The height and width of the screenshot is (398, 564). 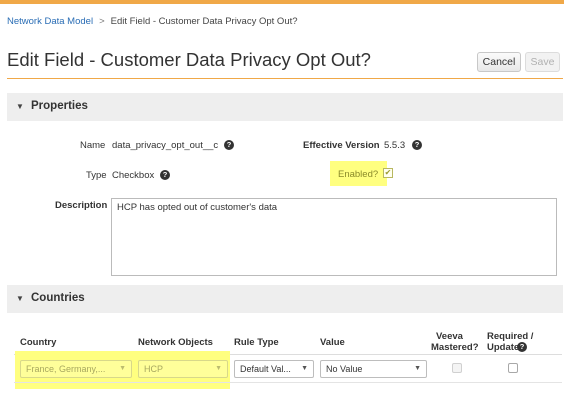 What do you see at coordinates (229, 145) in the screenshot?
I see `name-help-icon: ?` at bounding box center [229, 145].